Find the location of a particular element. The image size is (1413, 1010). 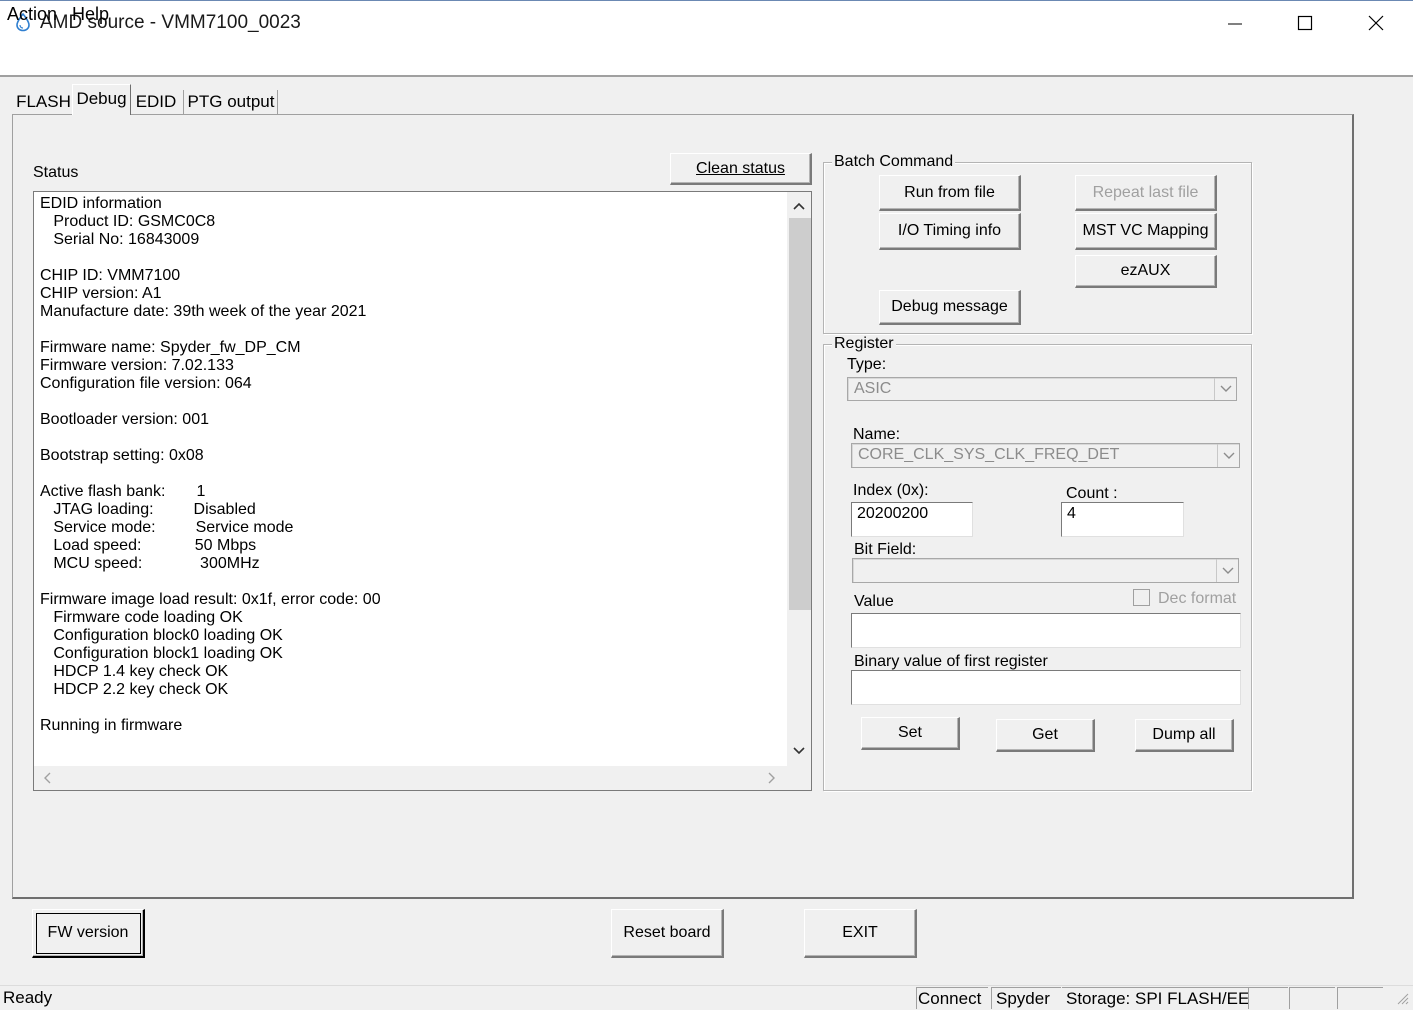

binary-value-input is located at coordinates (1046, 687).